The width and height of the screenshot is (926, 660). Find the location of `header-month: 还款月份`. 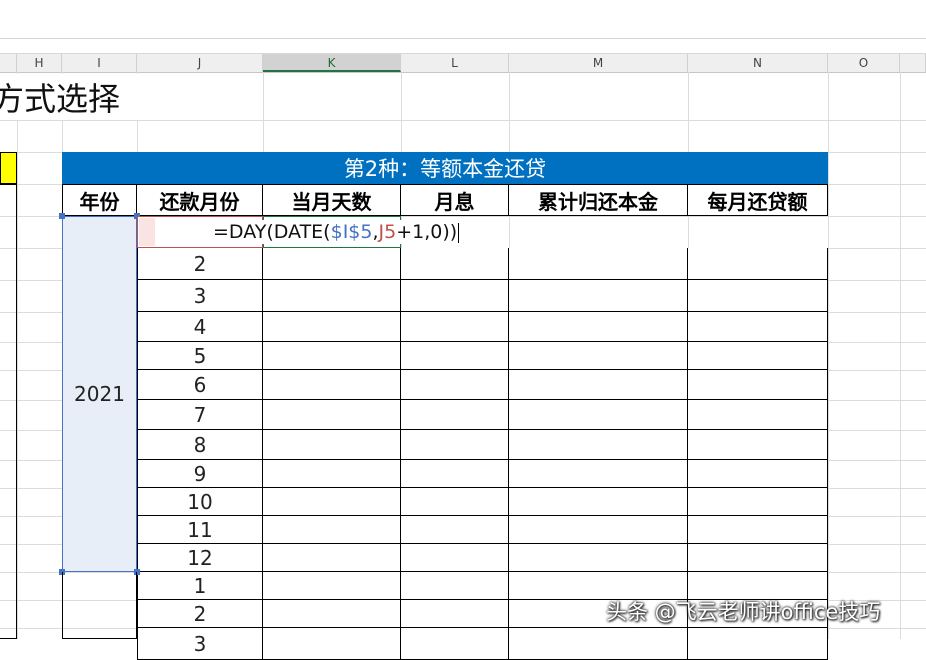

header-month: 还款月份 is located at coordinates (200, 200).